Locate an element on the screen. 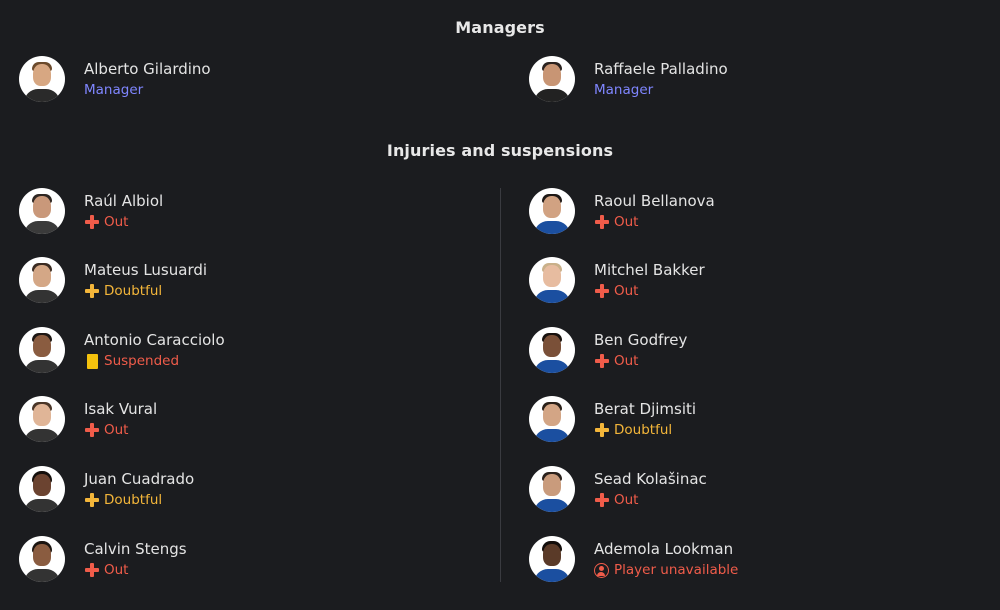 This screenshot has width=1000, height=610. player-status: Player unavailable is located at coordinates (666, 570).